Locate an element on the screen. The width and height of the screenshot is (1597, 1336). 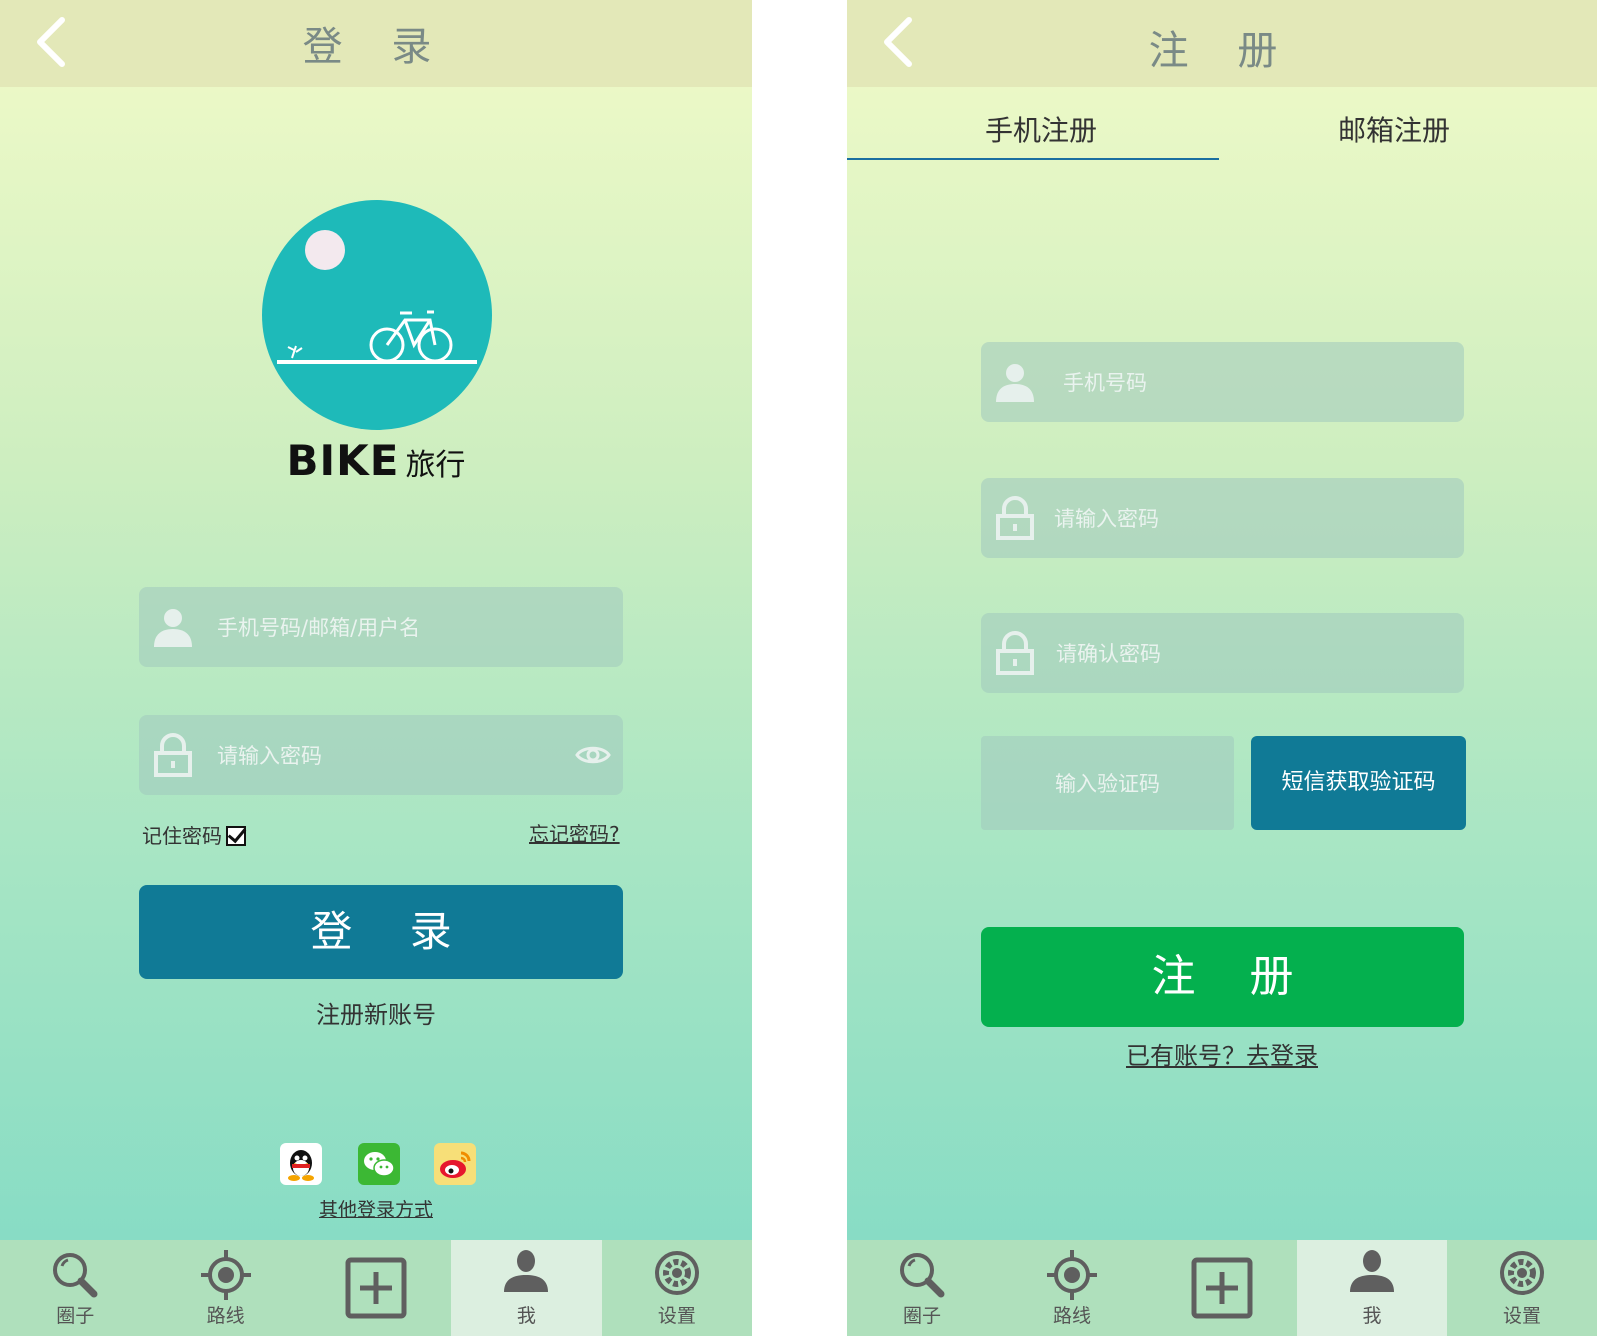
wechat-icon is located at coordinates (379, 1164).